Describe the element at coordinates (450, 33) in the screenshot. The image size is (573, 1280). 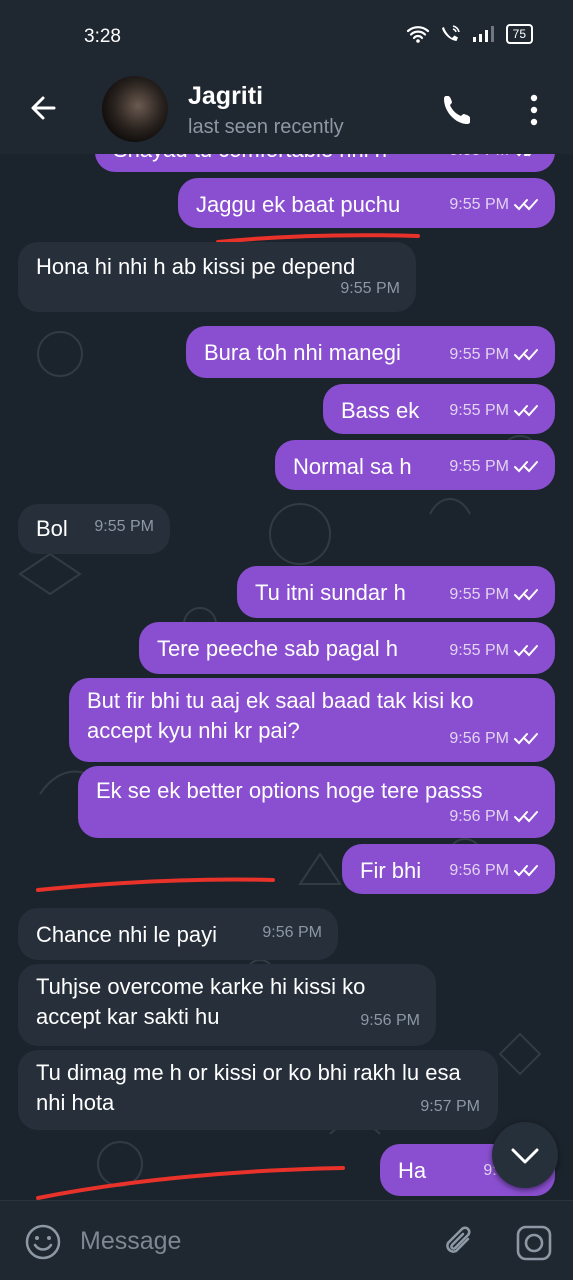
I see `wifi-call-icon` at that location.